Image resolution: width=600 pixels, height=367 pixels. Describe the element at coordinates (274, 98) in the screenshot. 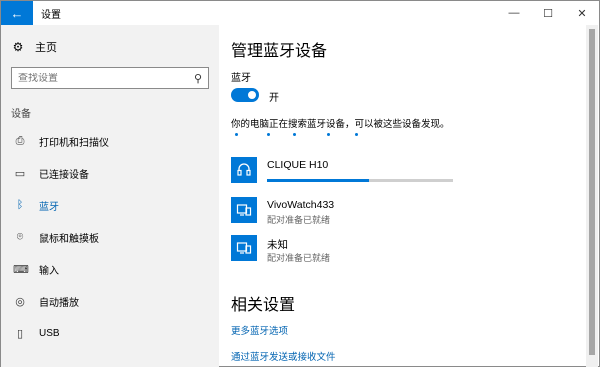

I see `toggle-state-label: 开` at that location.